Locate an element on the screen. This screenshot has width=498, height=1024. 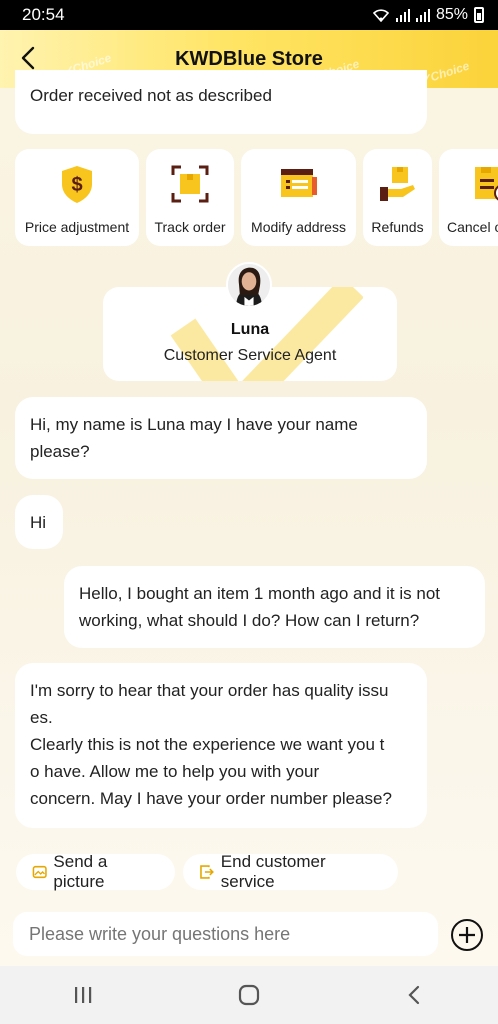
agent-message: Hi is located at coordinates (39, 522).